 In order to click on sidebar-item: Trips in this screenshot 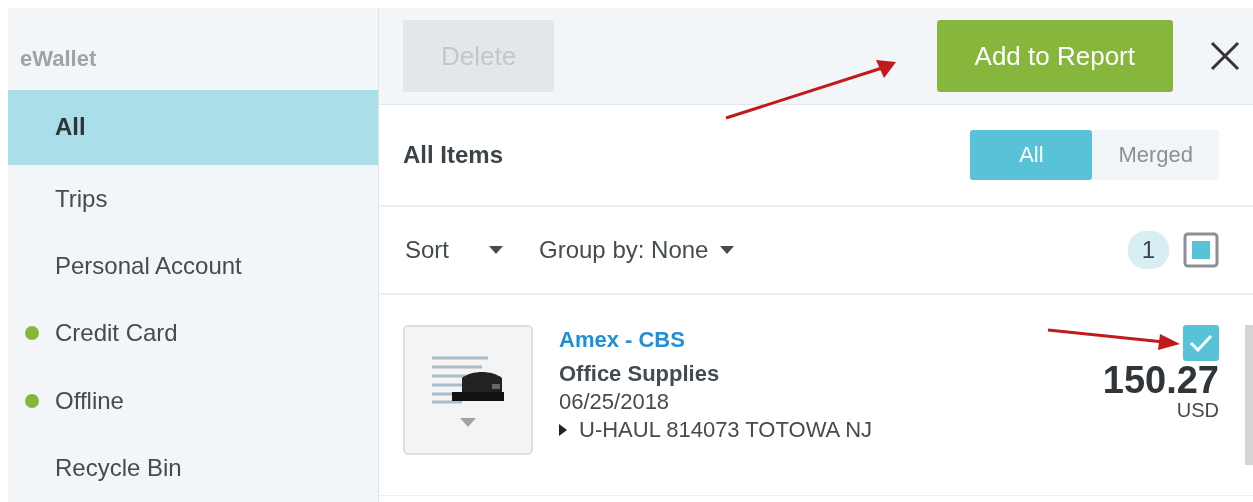, I will do `click(193, 198)`.